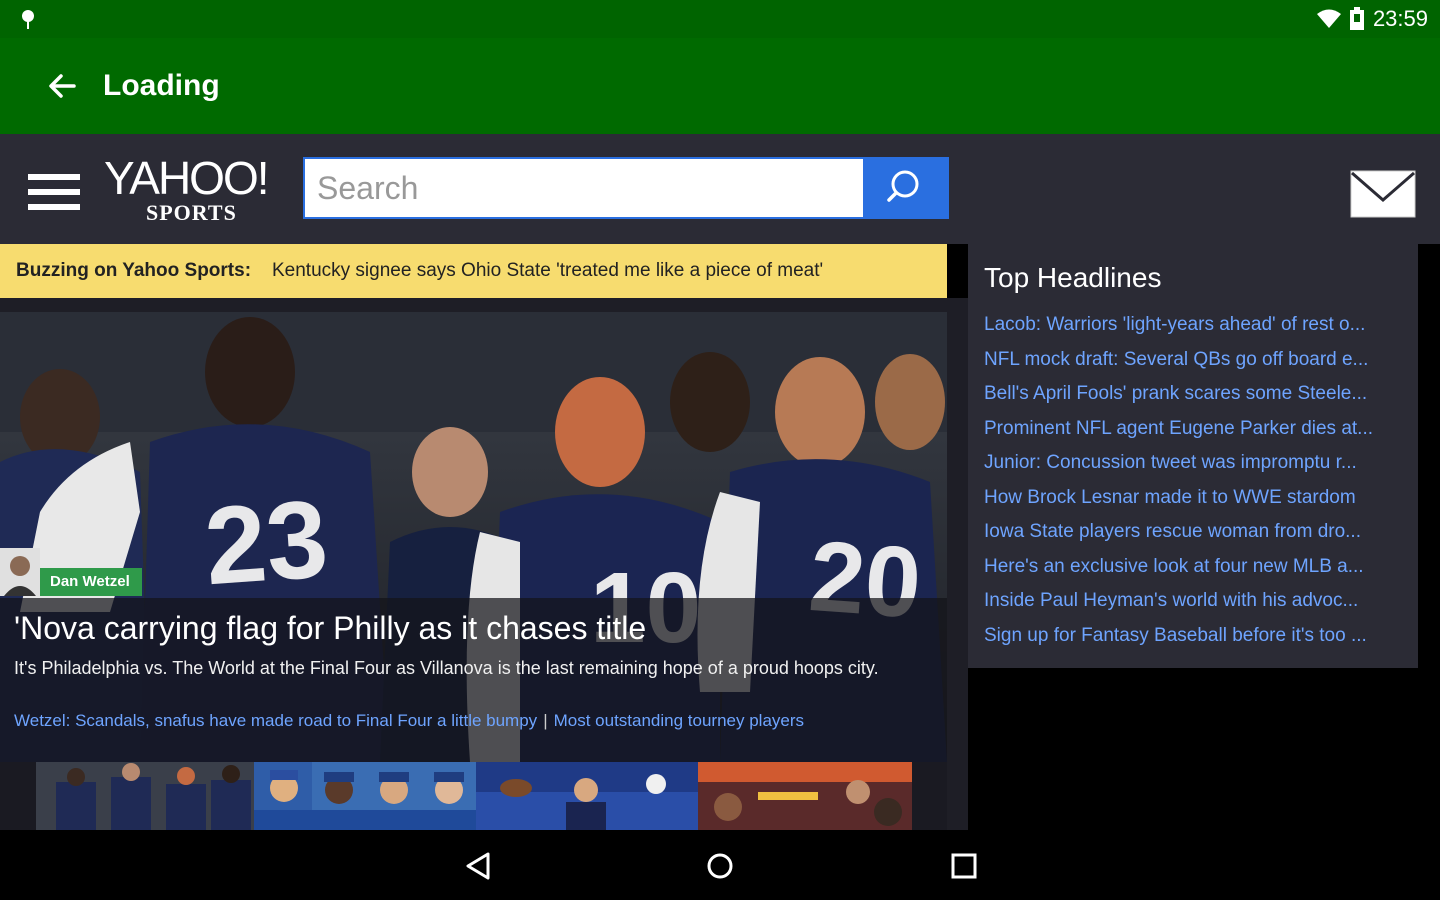 The width and height of the screenshot is (1440, 900). What do you see at coordinates (191, 212) in the screenshot?
I see `logo-sub-text: SPORTS` at bounding box center [191, 212].